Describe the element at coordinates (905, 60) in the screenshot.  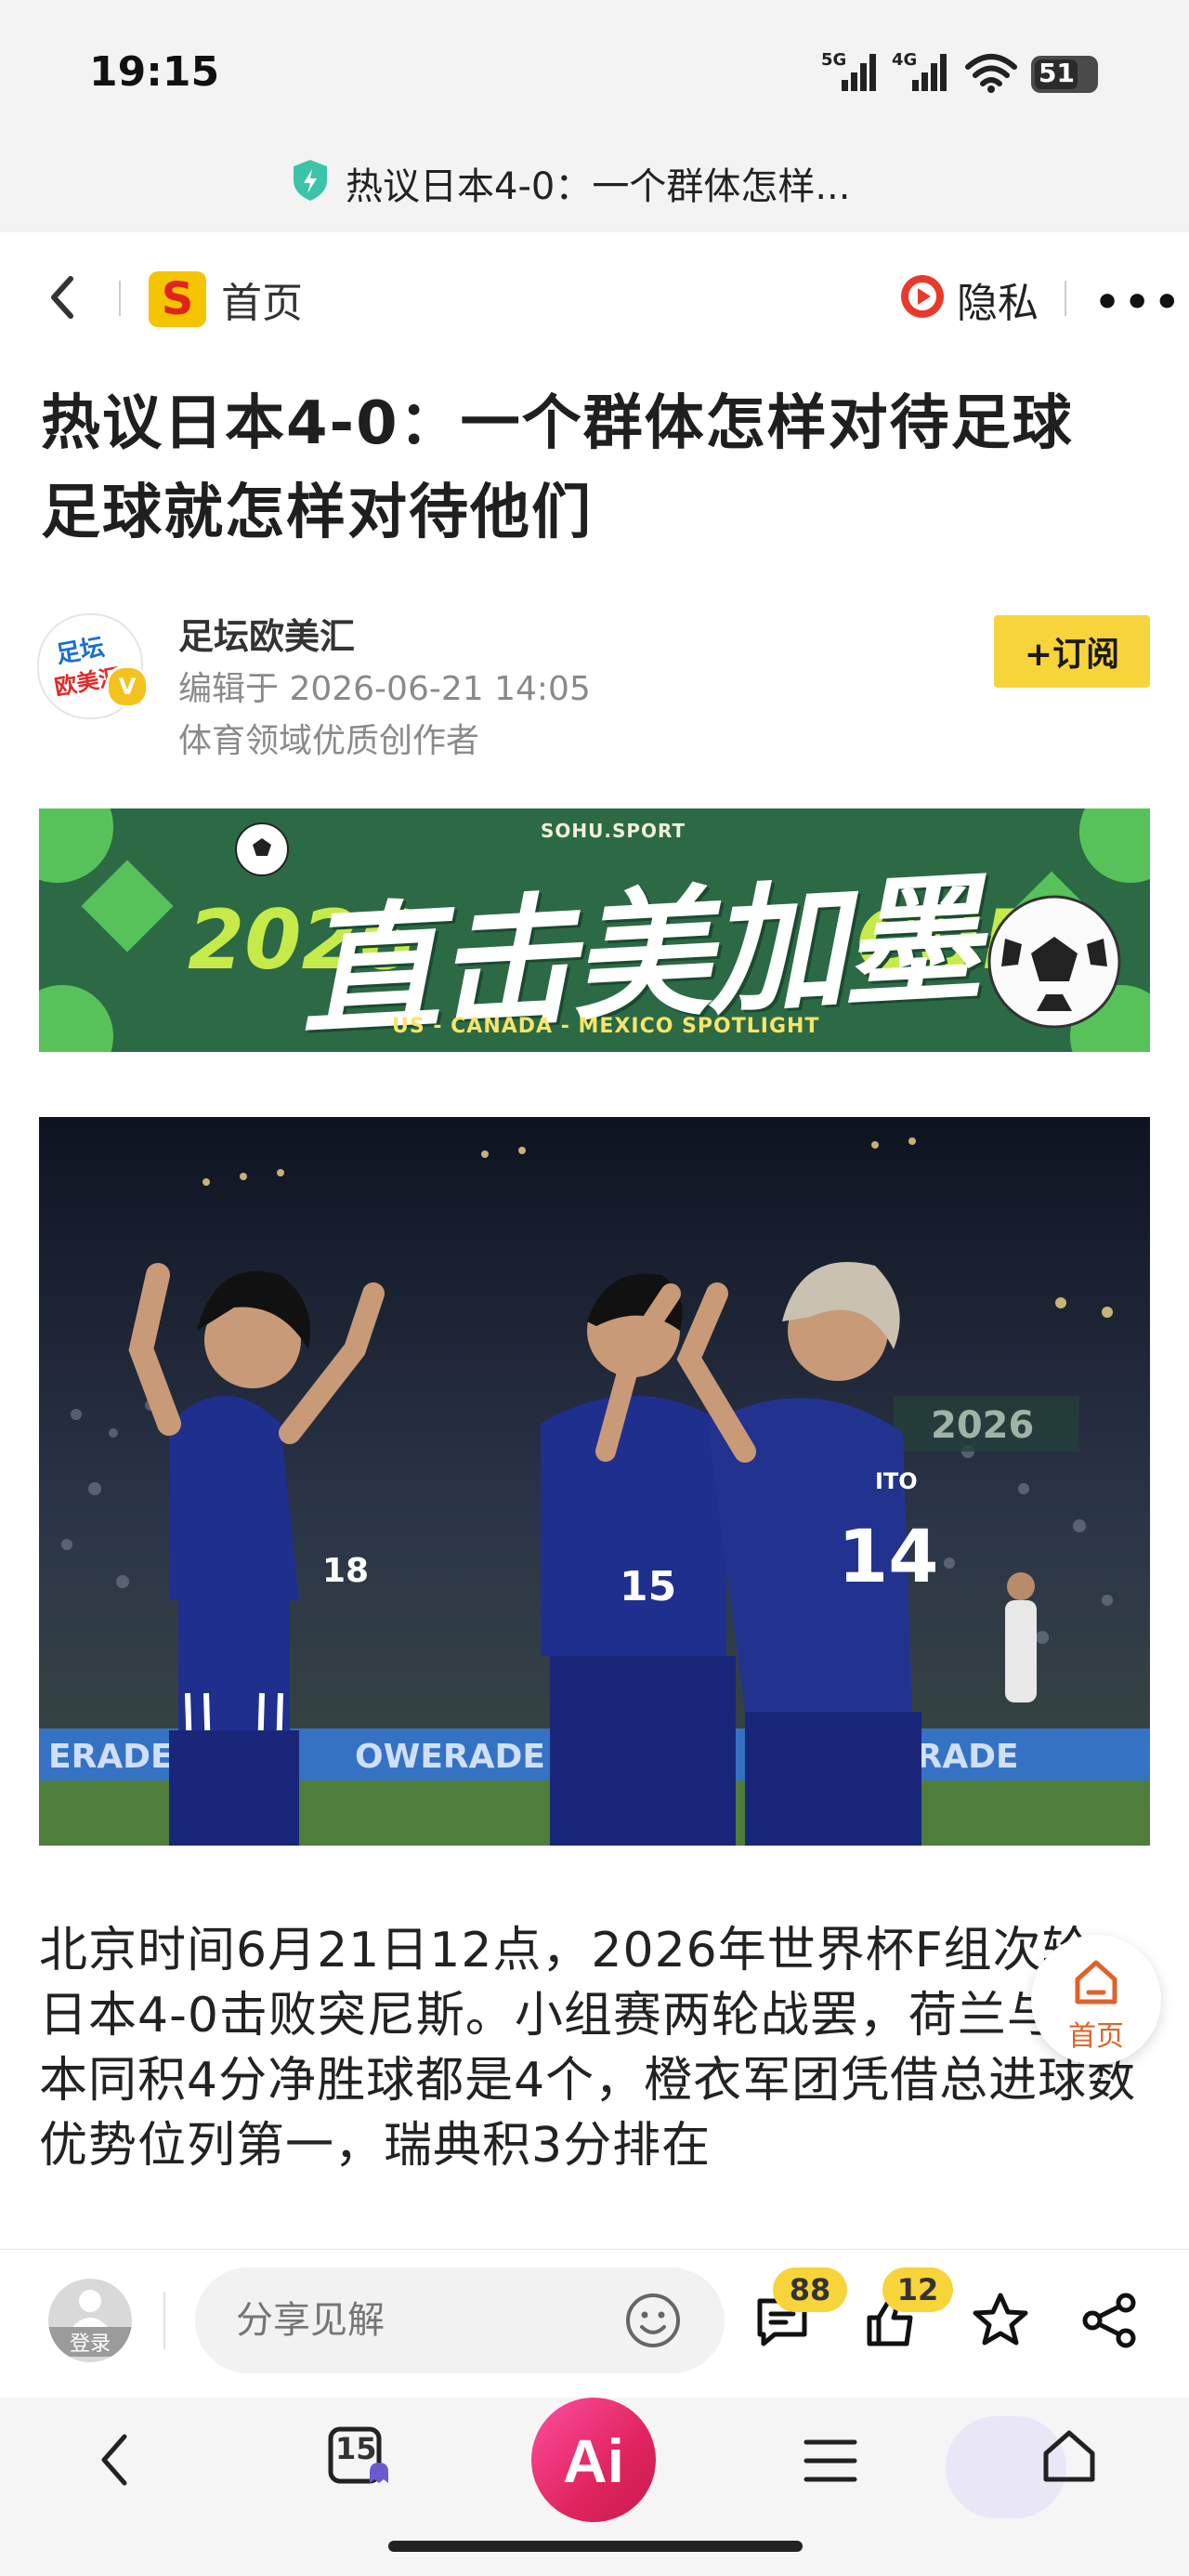
I see `svg-text: 4G` at that location.